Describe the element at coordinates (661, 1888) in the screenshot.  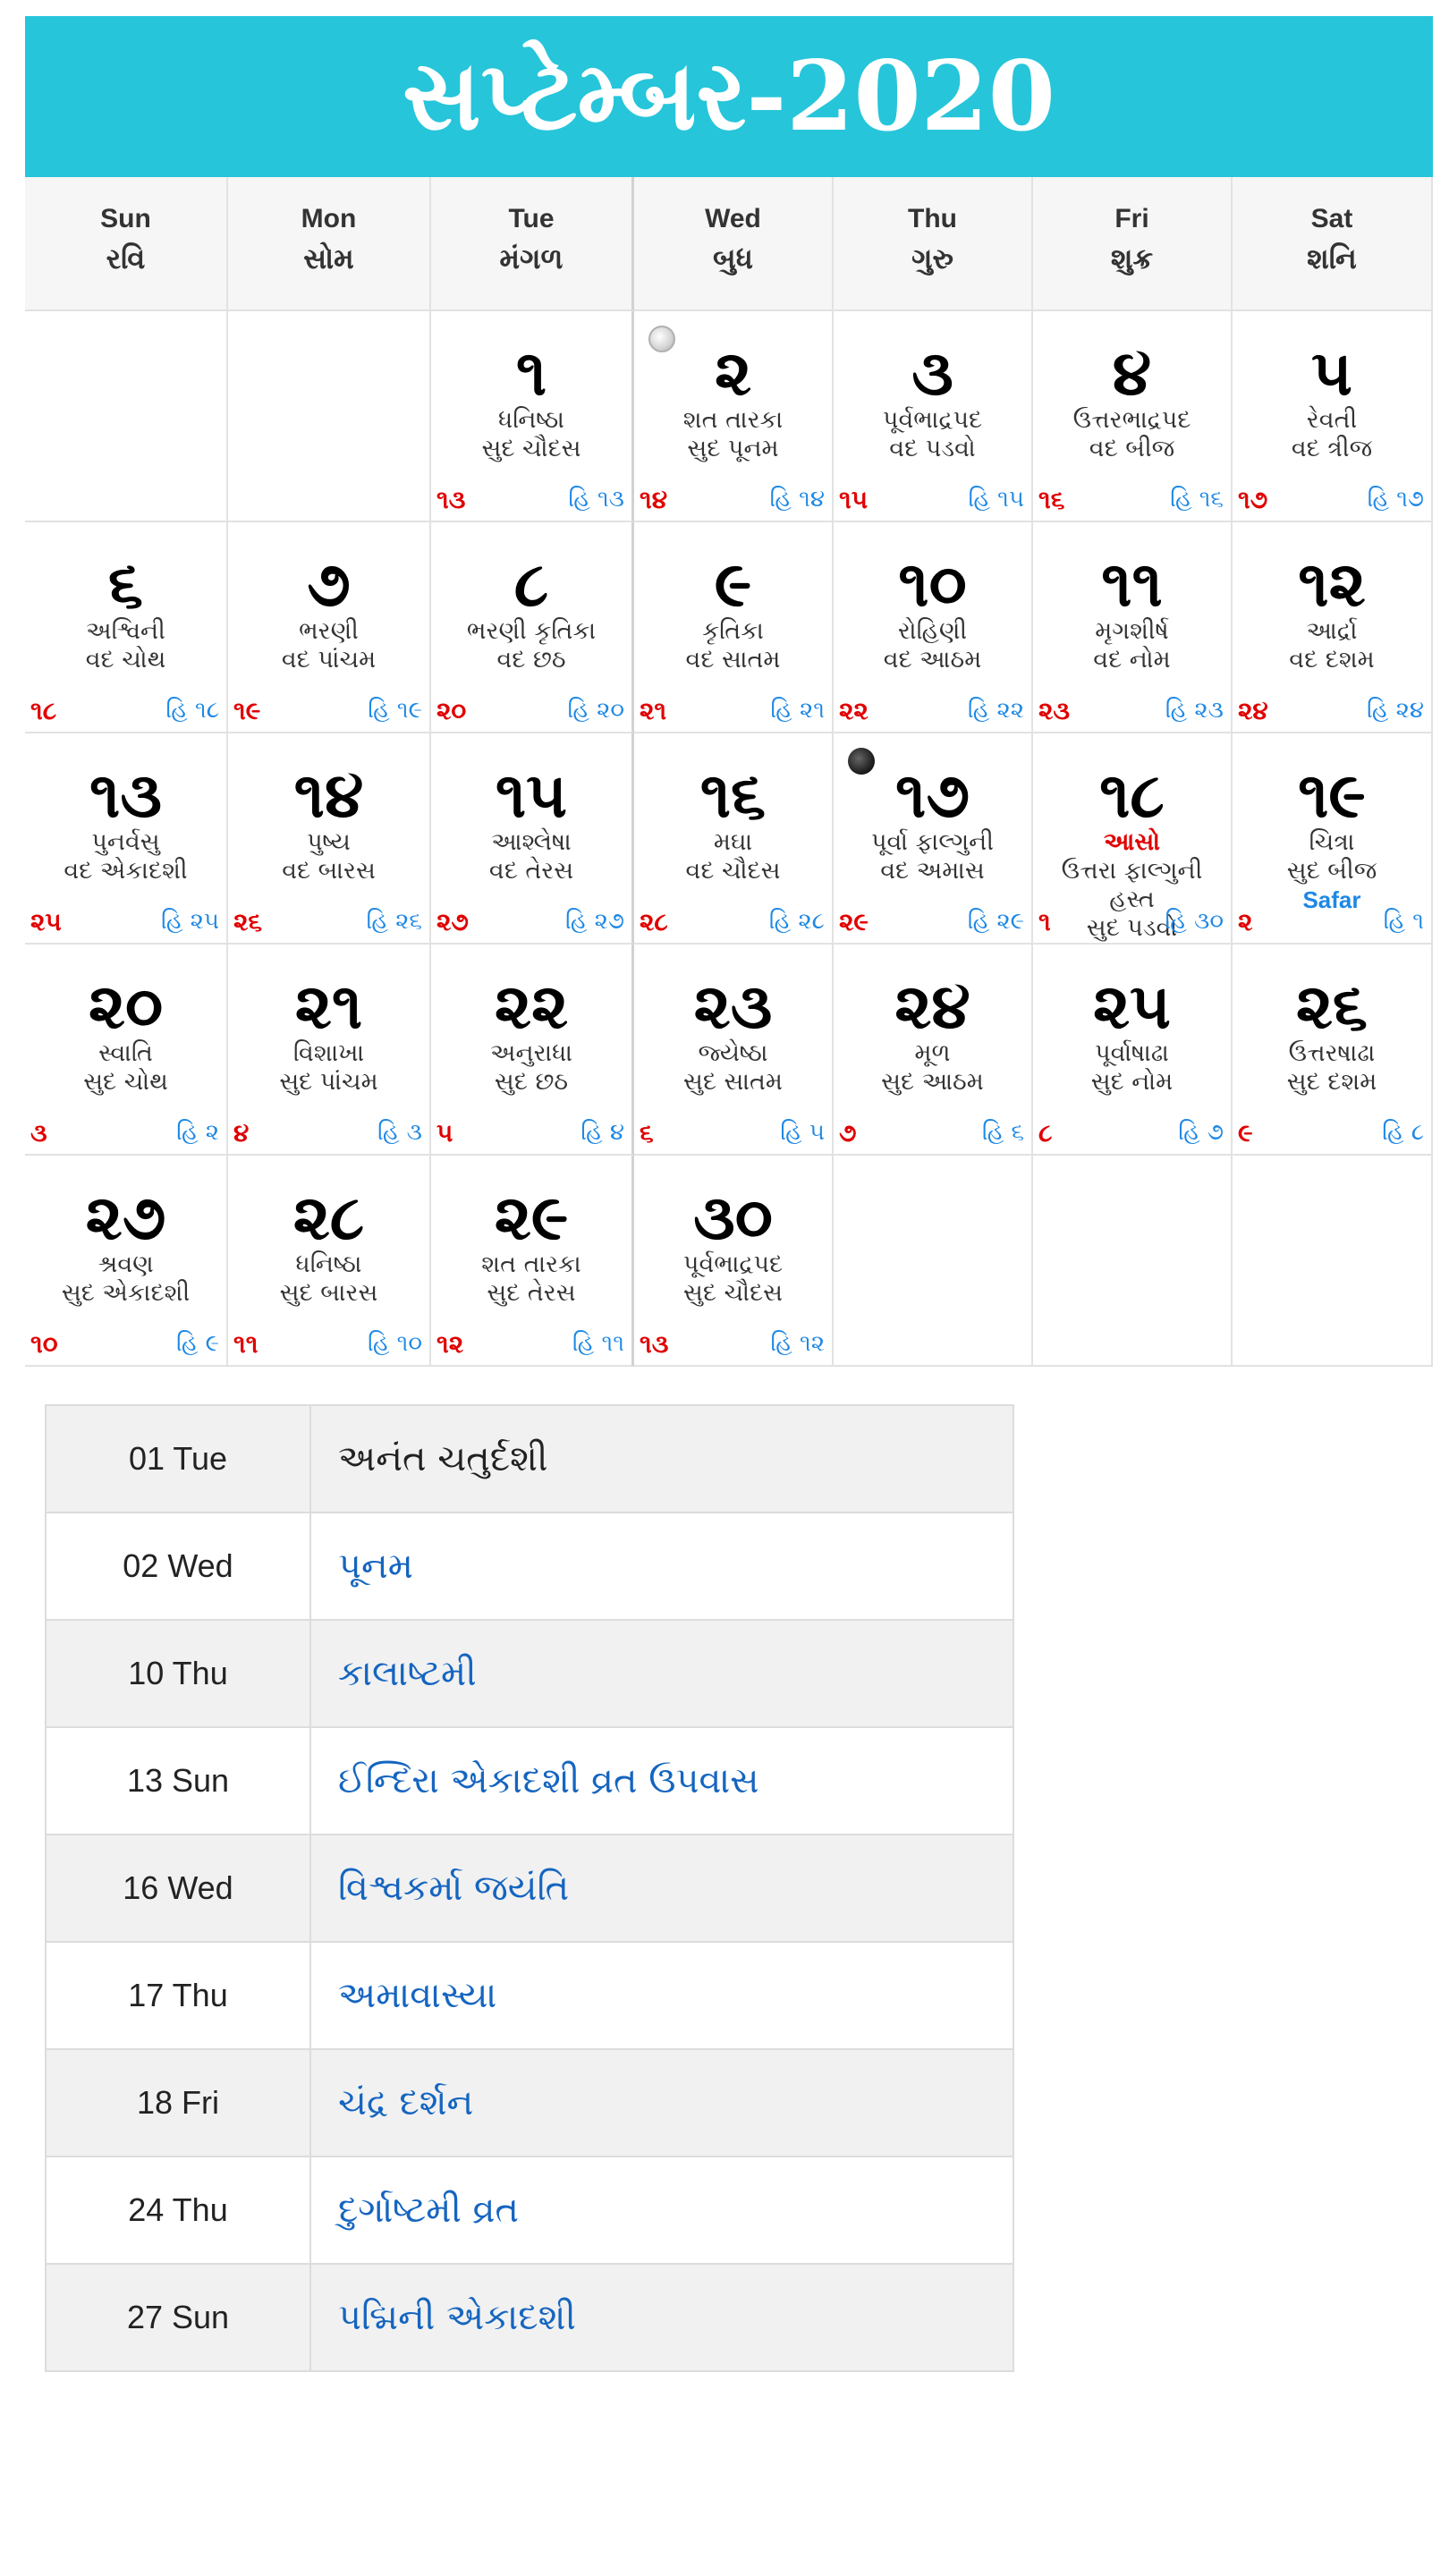
I see `event-name-link: વિશ્વકર્મા જયંતિ` at that location.